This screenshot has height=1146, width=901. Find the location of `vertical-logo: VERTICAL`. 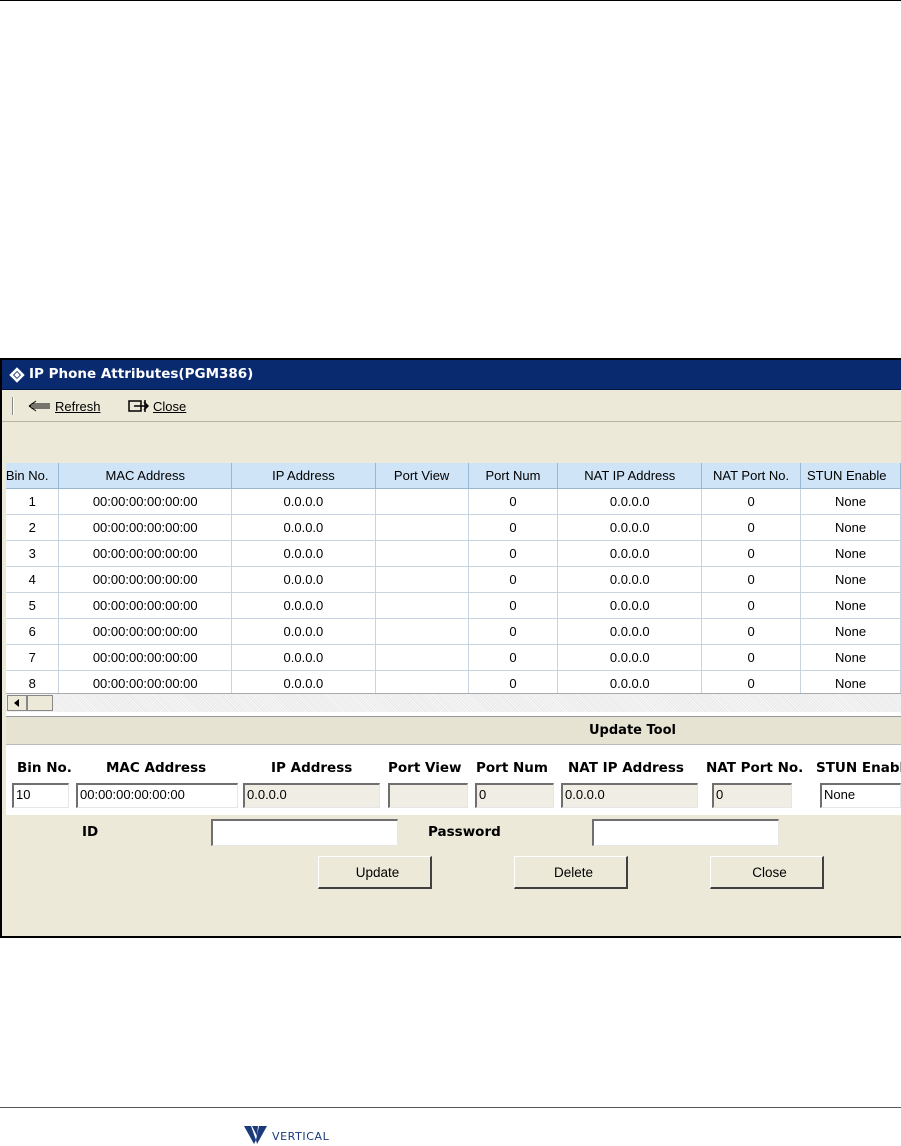

vertical-logo: VERTICAL is located at coordinates (286, 1135).